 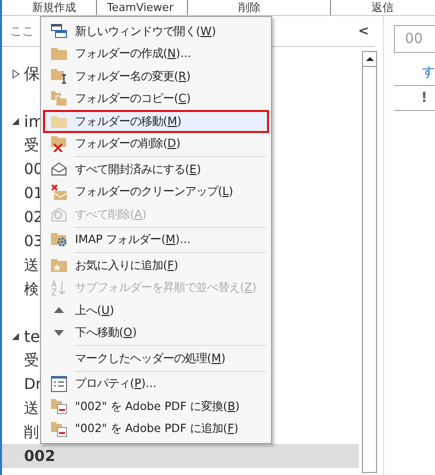 What do you see at coordinates (59, 169) in the screenshot?
I see `envelope-icon` at bounding box center [59, 169].